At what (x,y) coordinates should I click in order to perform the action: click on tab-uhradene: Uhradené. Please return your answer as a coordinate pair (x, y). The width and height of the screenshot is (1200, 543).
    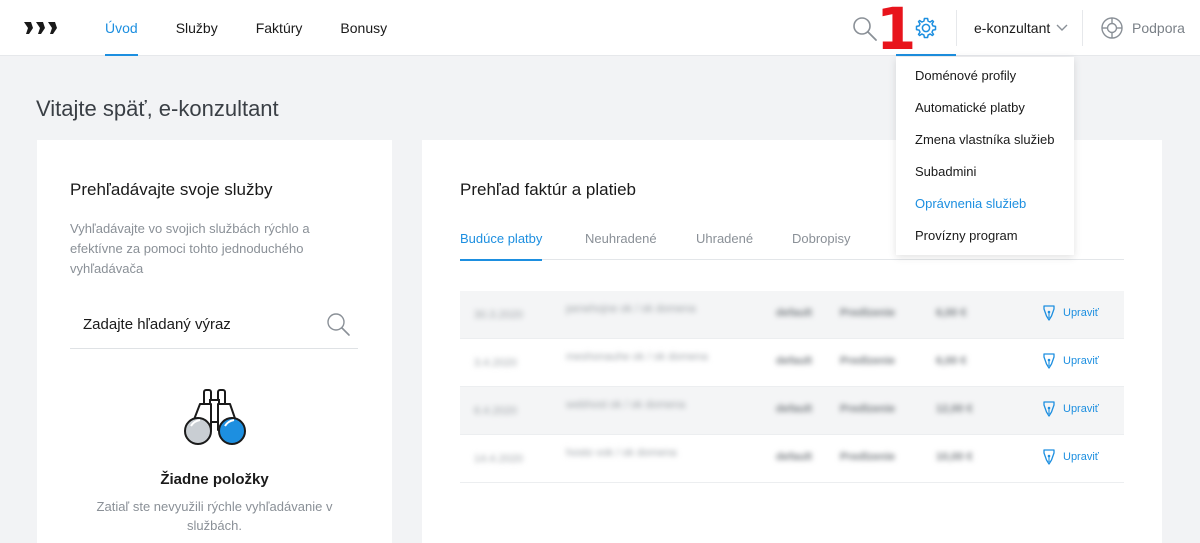
    Looking at the image, I should click on (724, 245).